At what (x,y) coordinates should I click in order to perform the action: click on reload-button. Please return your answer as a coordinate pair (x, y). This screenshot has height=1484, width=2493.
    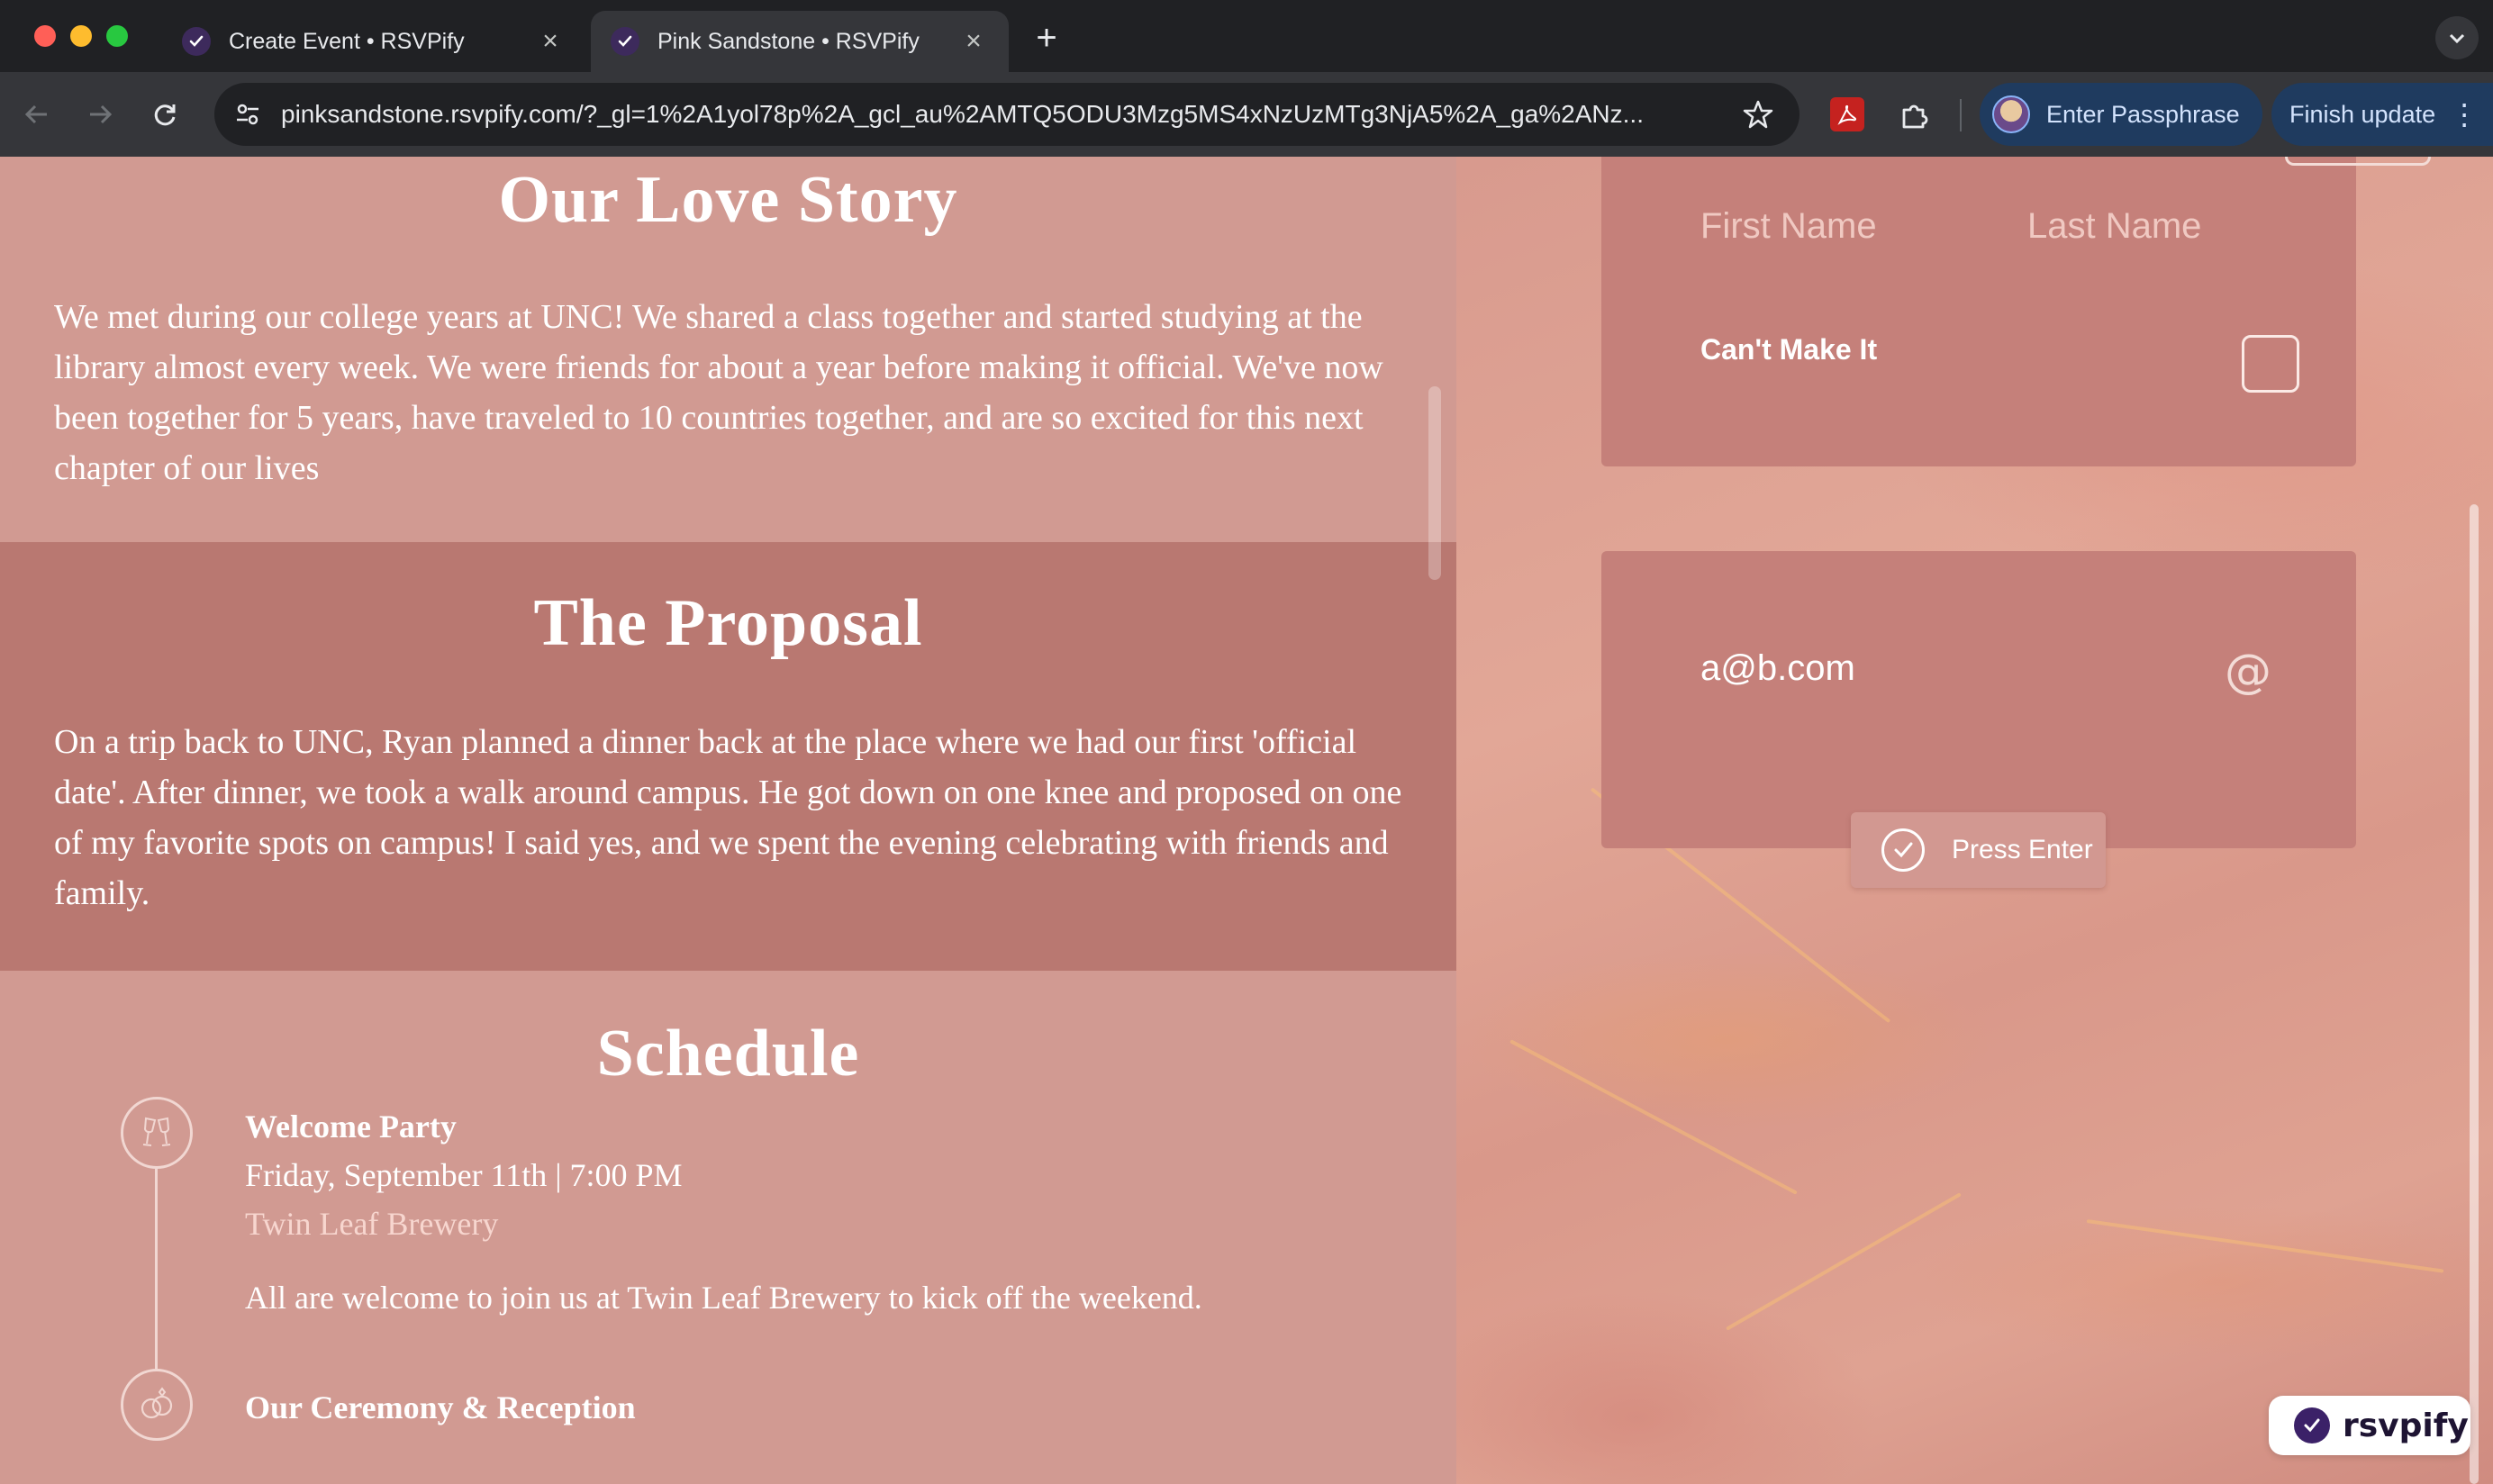
    Looking at the image, I should click on (165, 115).